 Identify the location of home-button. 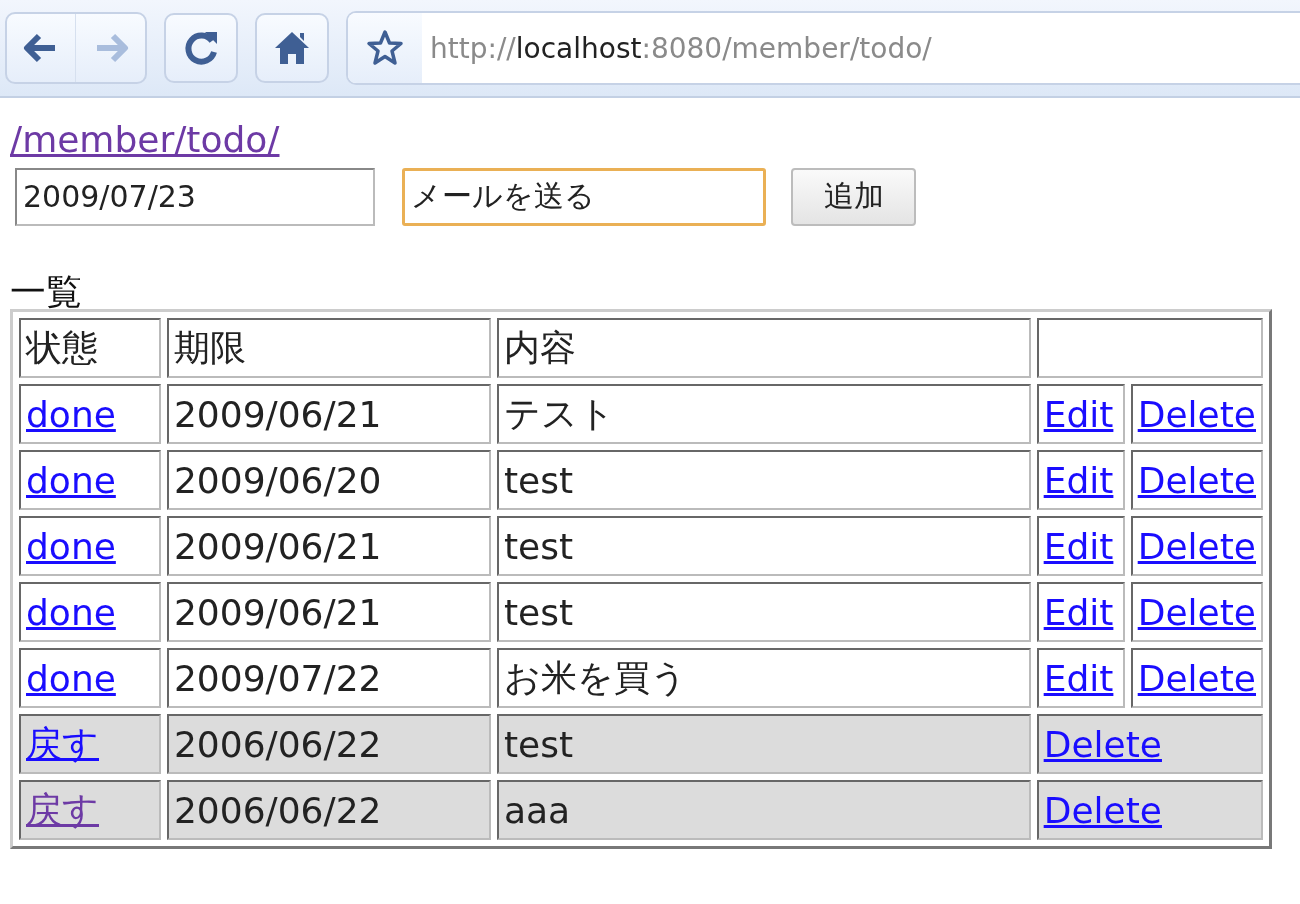
(292, 48).